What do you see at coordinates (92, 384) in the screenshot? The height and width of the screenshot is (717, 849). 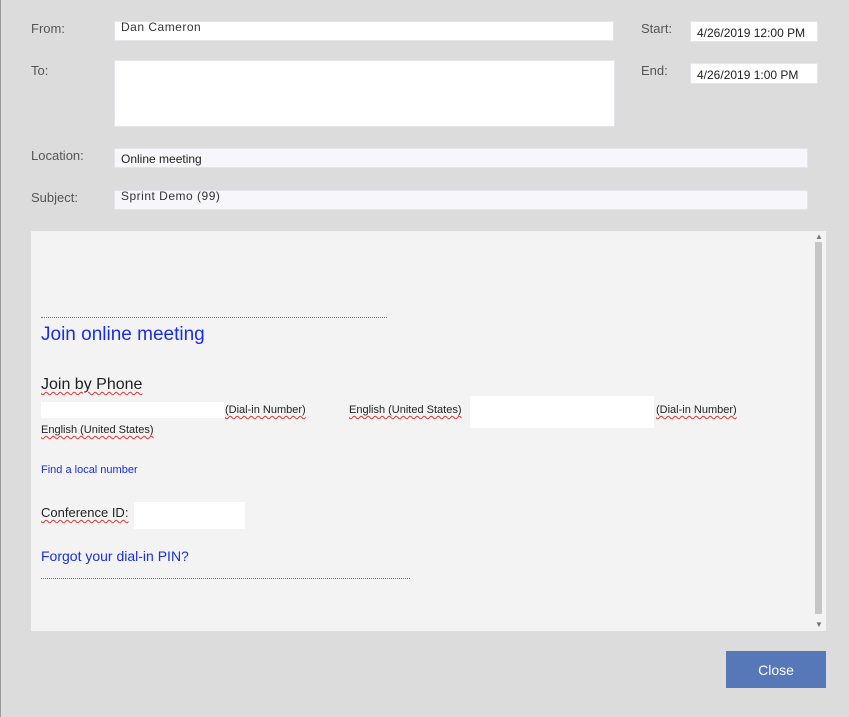 I see `join-by-phone-heading: Join by Phone` at bounding box center [92, 384].